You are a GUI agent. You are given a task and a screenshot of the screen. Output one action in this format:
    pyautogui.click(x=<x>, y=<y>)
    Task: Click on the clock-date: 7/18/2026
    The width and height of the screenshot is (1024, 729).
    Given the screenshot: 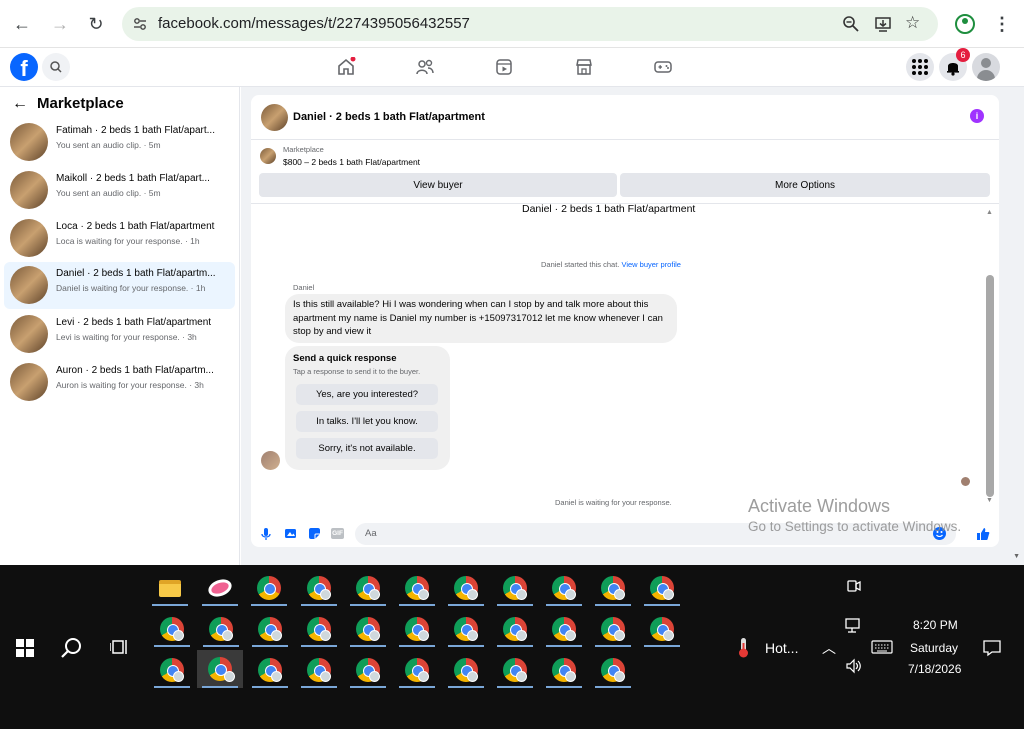 What is the action you would take?
    pyautogui.click(x=934, y=669)
    